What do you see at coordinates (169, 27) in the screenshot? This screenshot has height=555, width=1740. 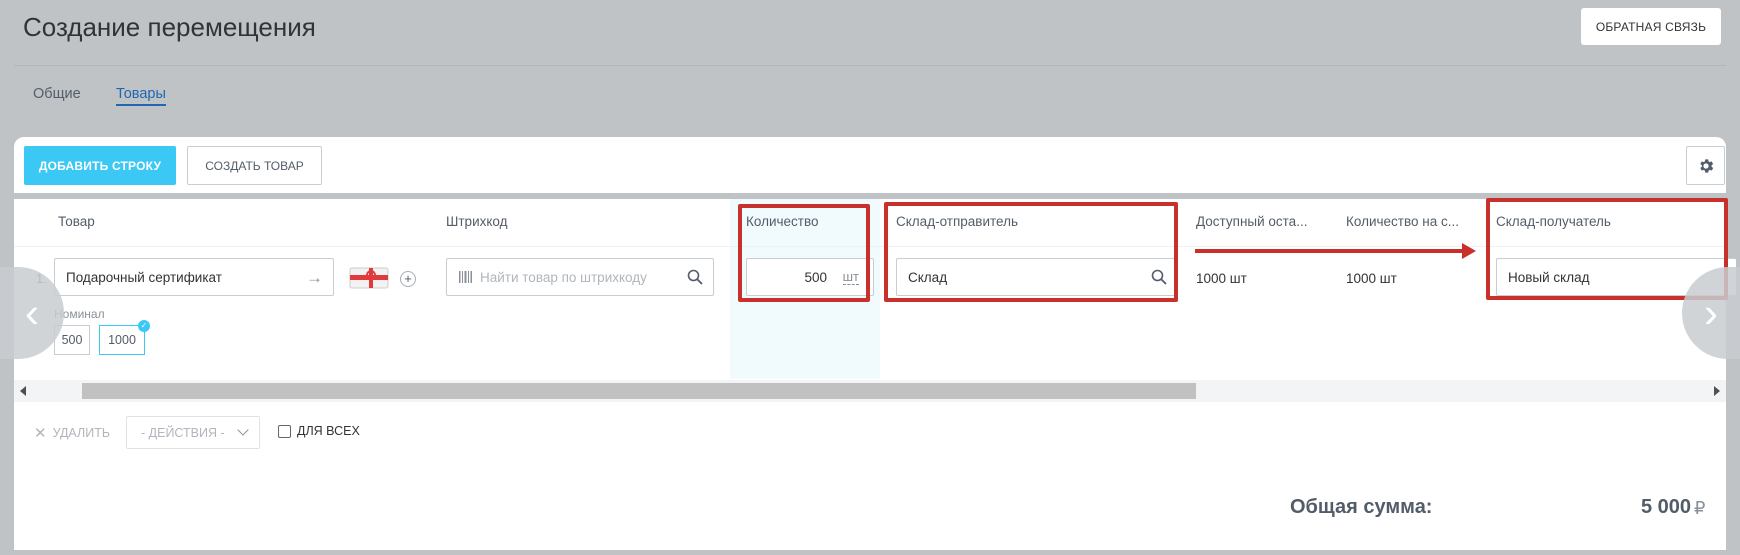 I see `page-title: Создание перемещения` at bounding box center [169, 27].